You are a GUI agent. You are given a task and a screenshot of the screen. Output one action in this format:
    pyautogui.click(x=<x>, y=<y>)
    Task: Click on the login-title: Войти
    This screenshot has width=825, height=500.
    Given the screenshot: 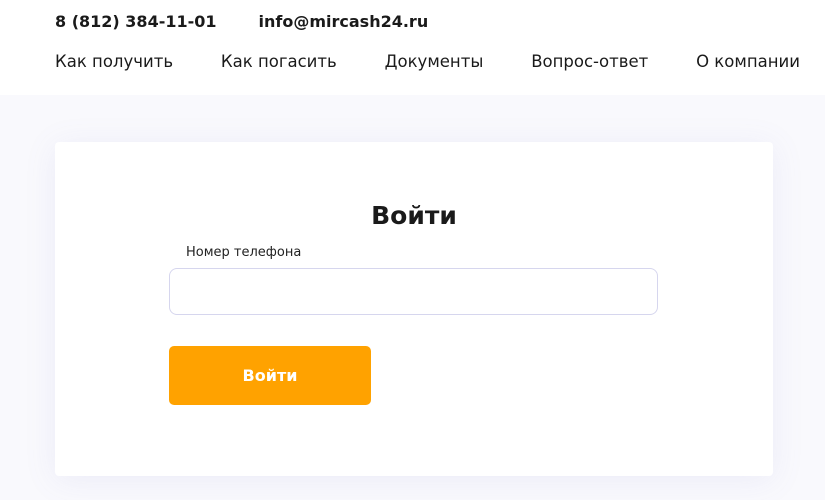 What is the action you would take?
    pyautogui.click(x=414, y=215)
    